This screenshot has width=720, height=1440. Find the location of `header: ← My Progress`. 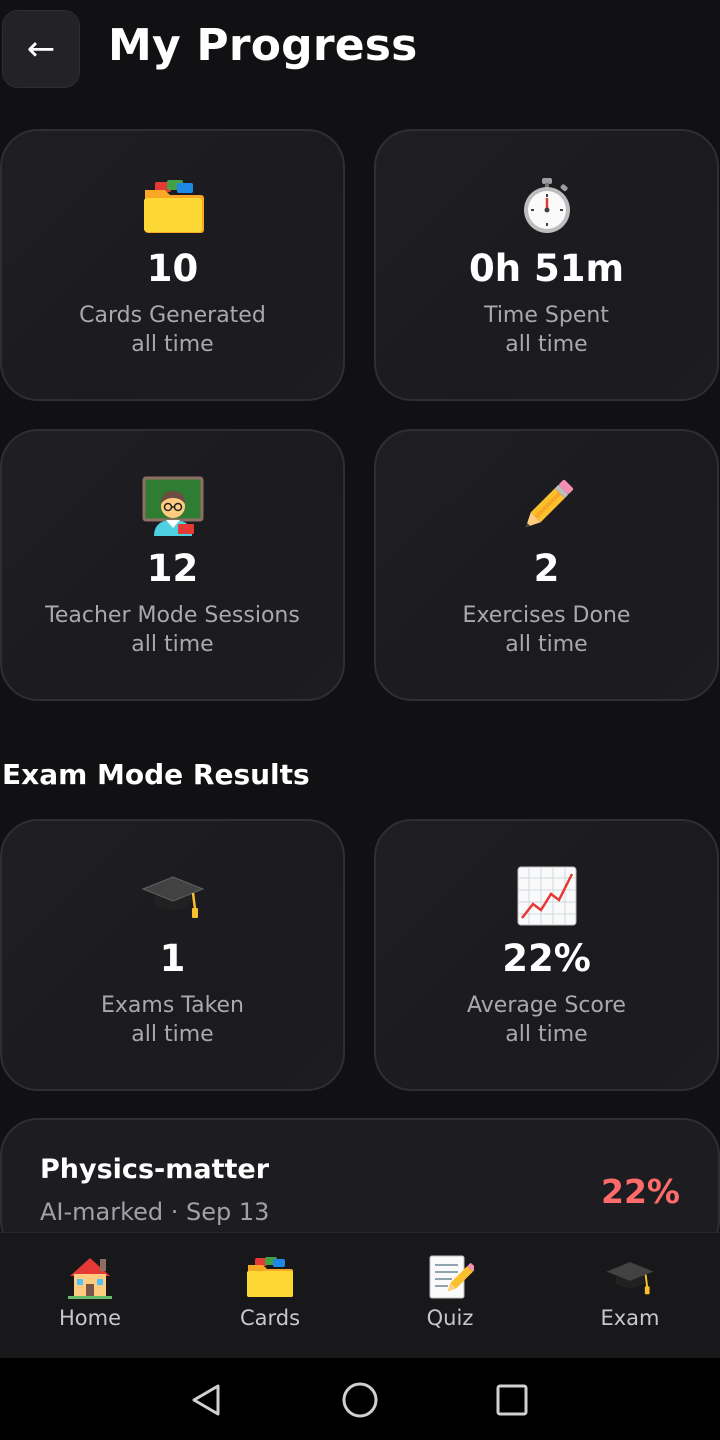

header: ← My Progress is located at coordinates (360, 50).